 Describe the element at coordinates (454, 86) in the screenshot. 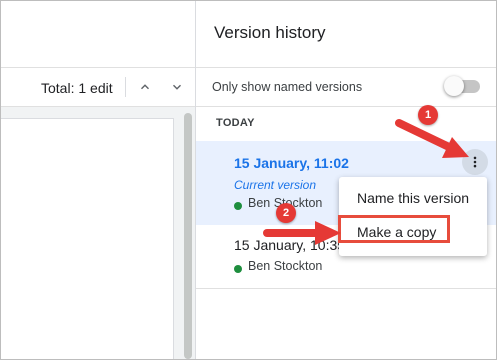

I see `toggle-knob` at that location.